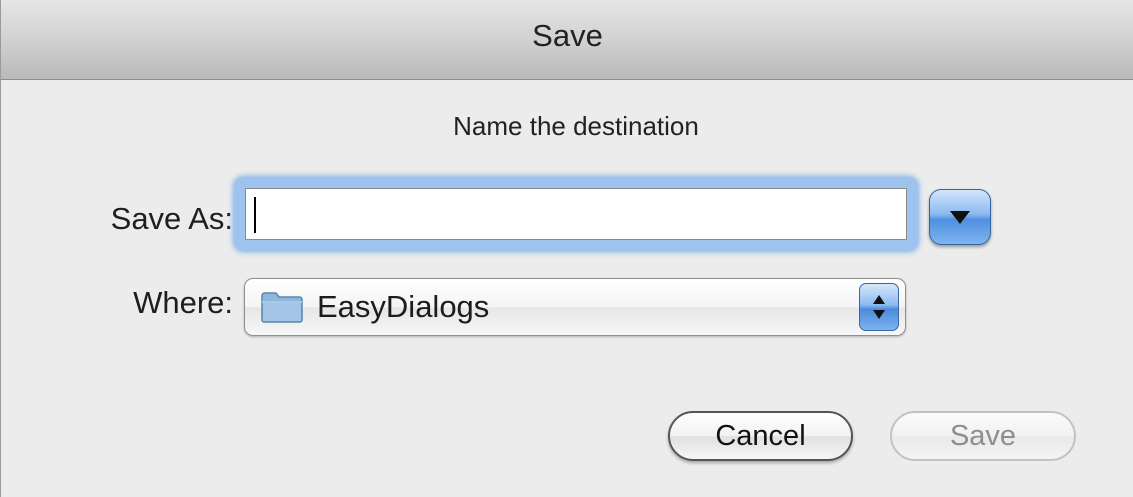  Describe the element at coordinates (171, 218) in the screenshot. I see `save-as-label: Save As:` at that location.